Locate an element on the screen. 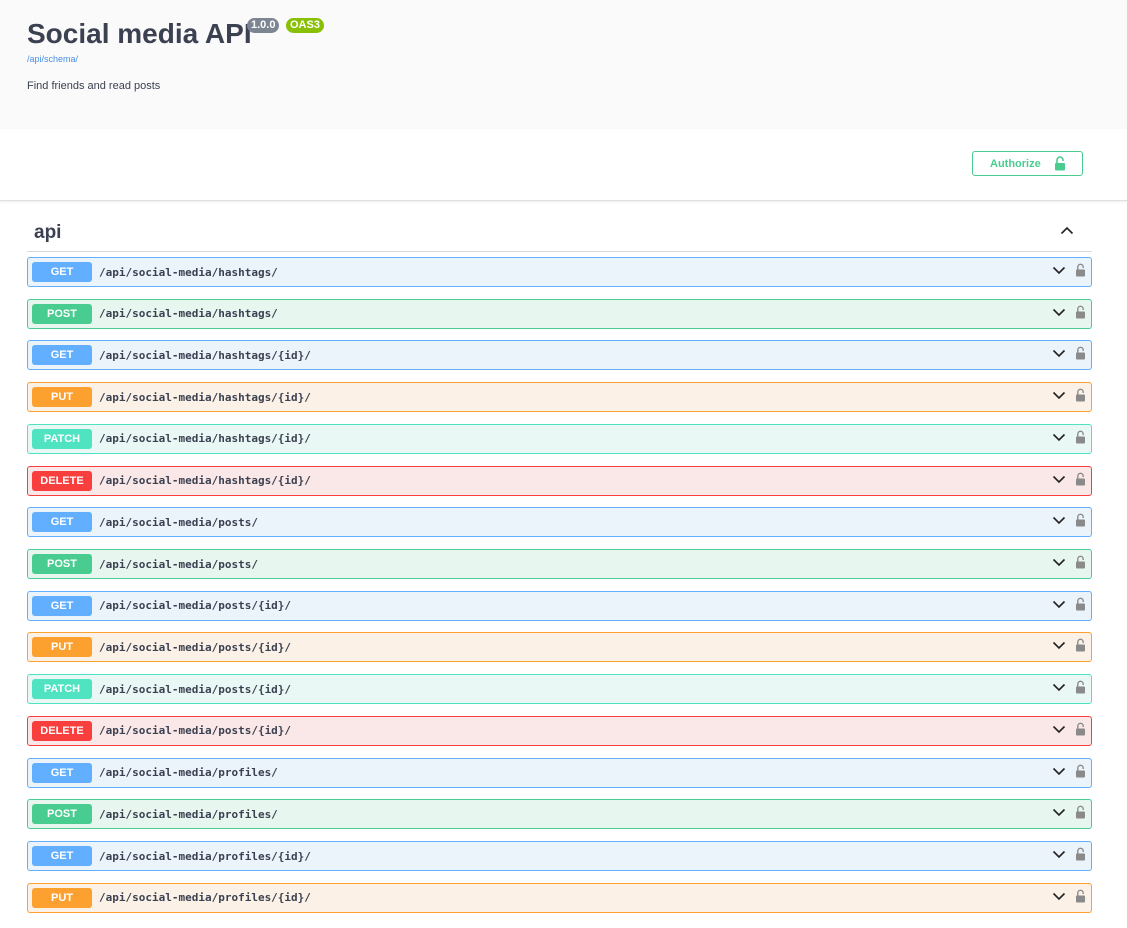  method-badge: DELETE is located at coordinates (62, 730).